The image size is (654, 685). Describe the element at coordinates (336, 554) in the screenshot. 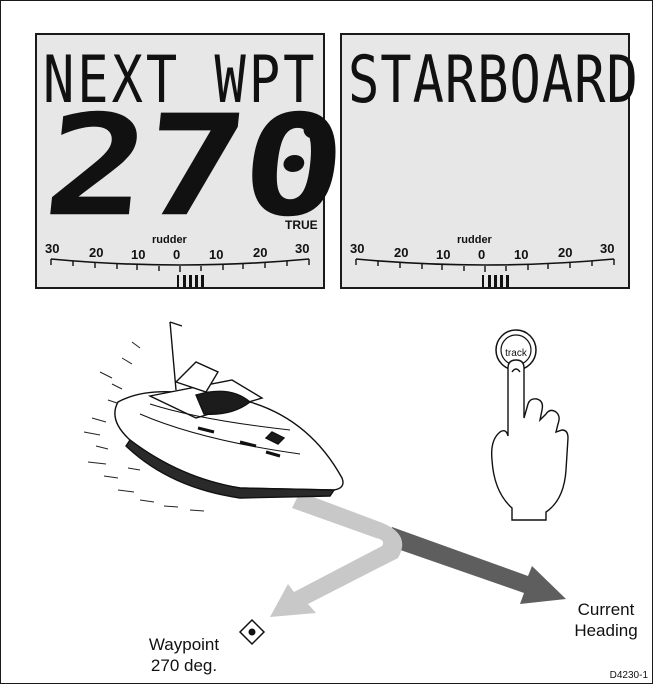

I see `waypoint-track-arrow` at that location.